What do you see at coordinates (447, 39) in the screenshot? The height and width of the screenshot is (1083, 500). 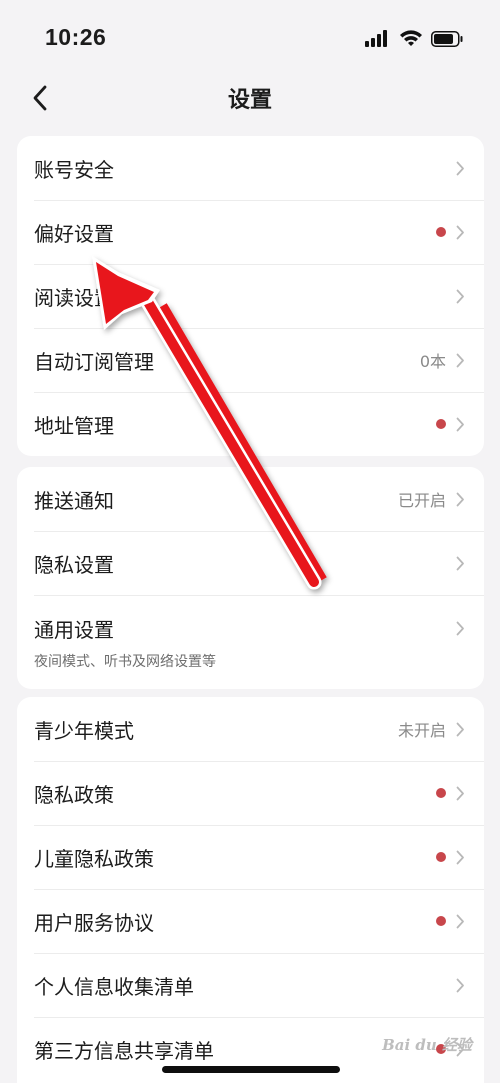 I see `battery-icon` at bounding box center [447, 39].